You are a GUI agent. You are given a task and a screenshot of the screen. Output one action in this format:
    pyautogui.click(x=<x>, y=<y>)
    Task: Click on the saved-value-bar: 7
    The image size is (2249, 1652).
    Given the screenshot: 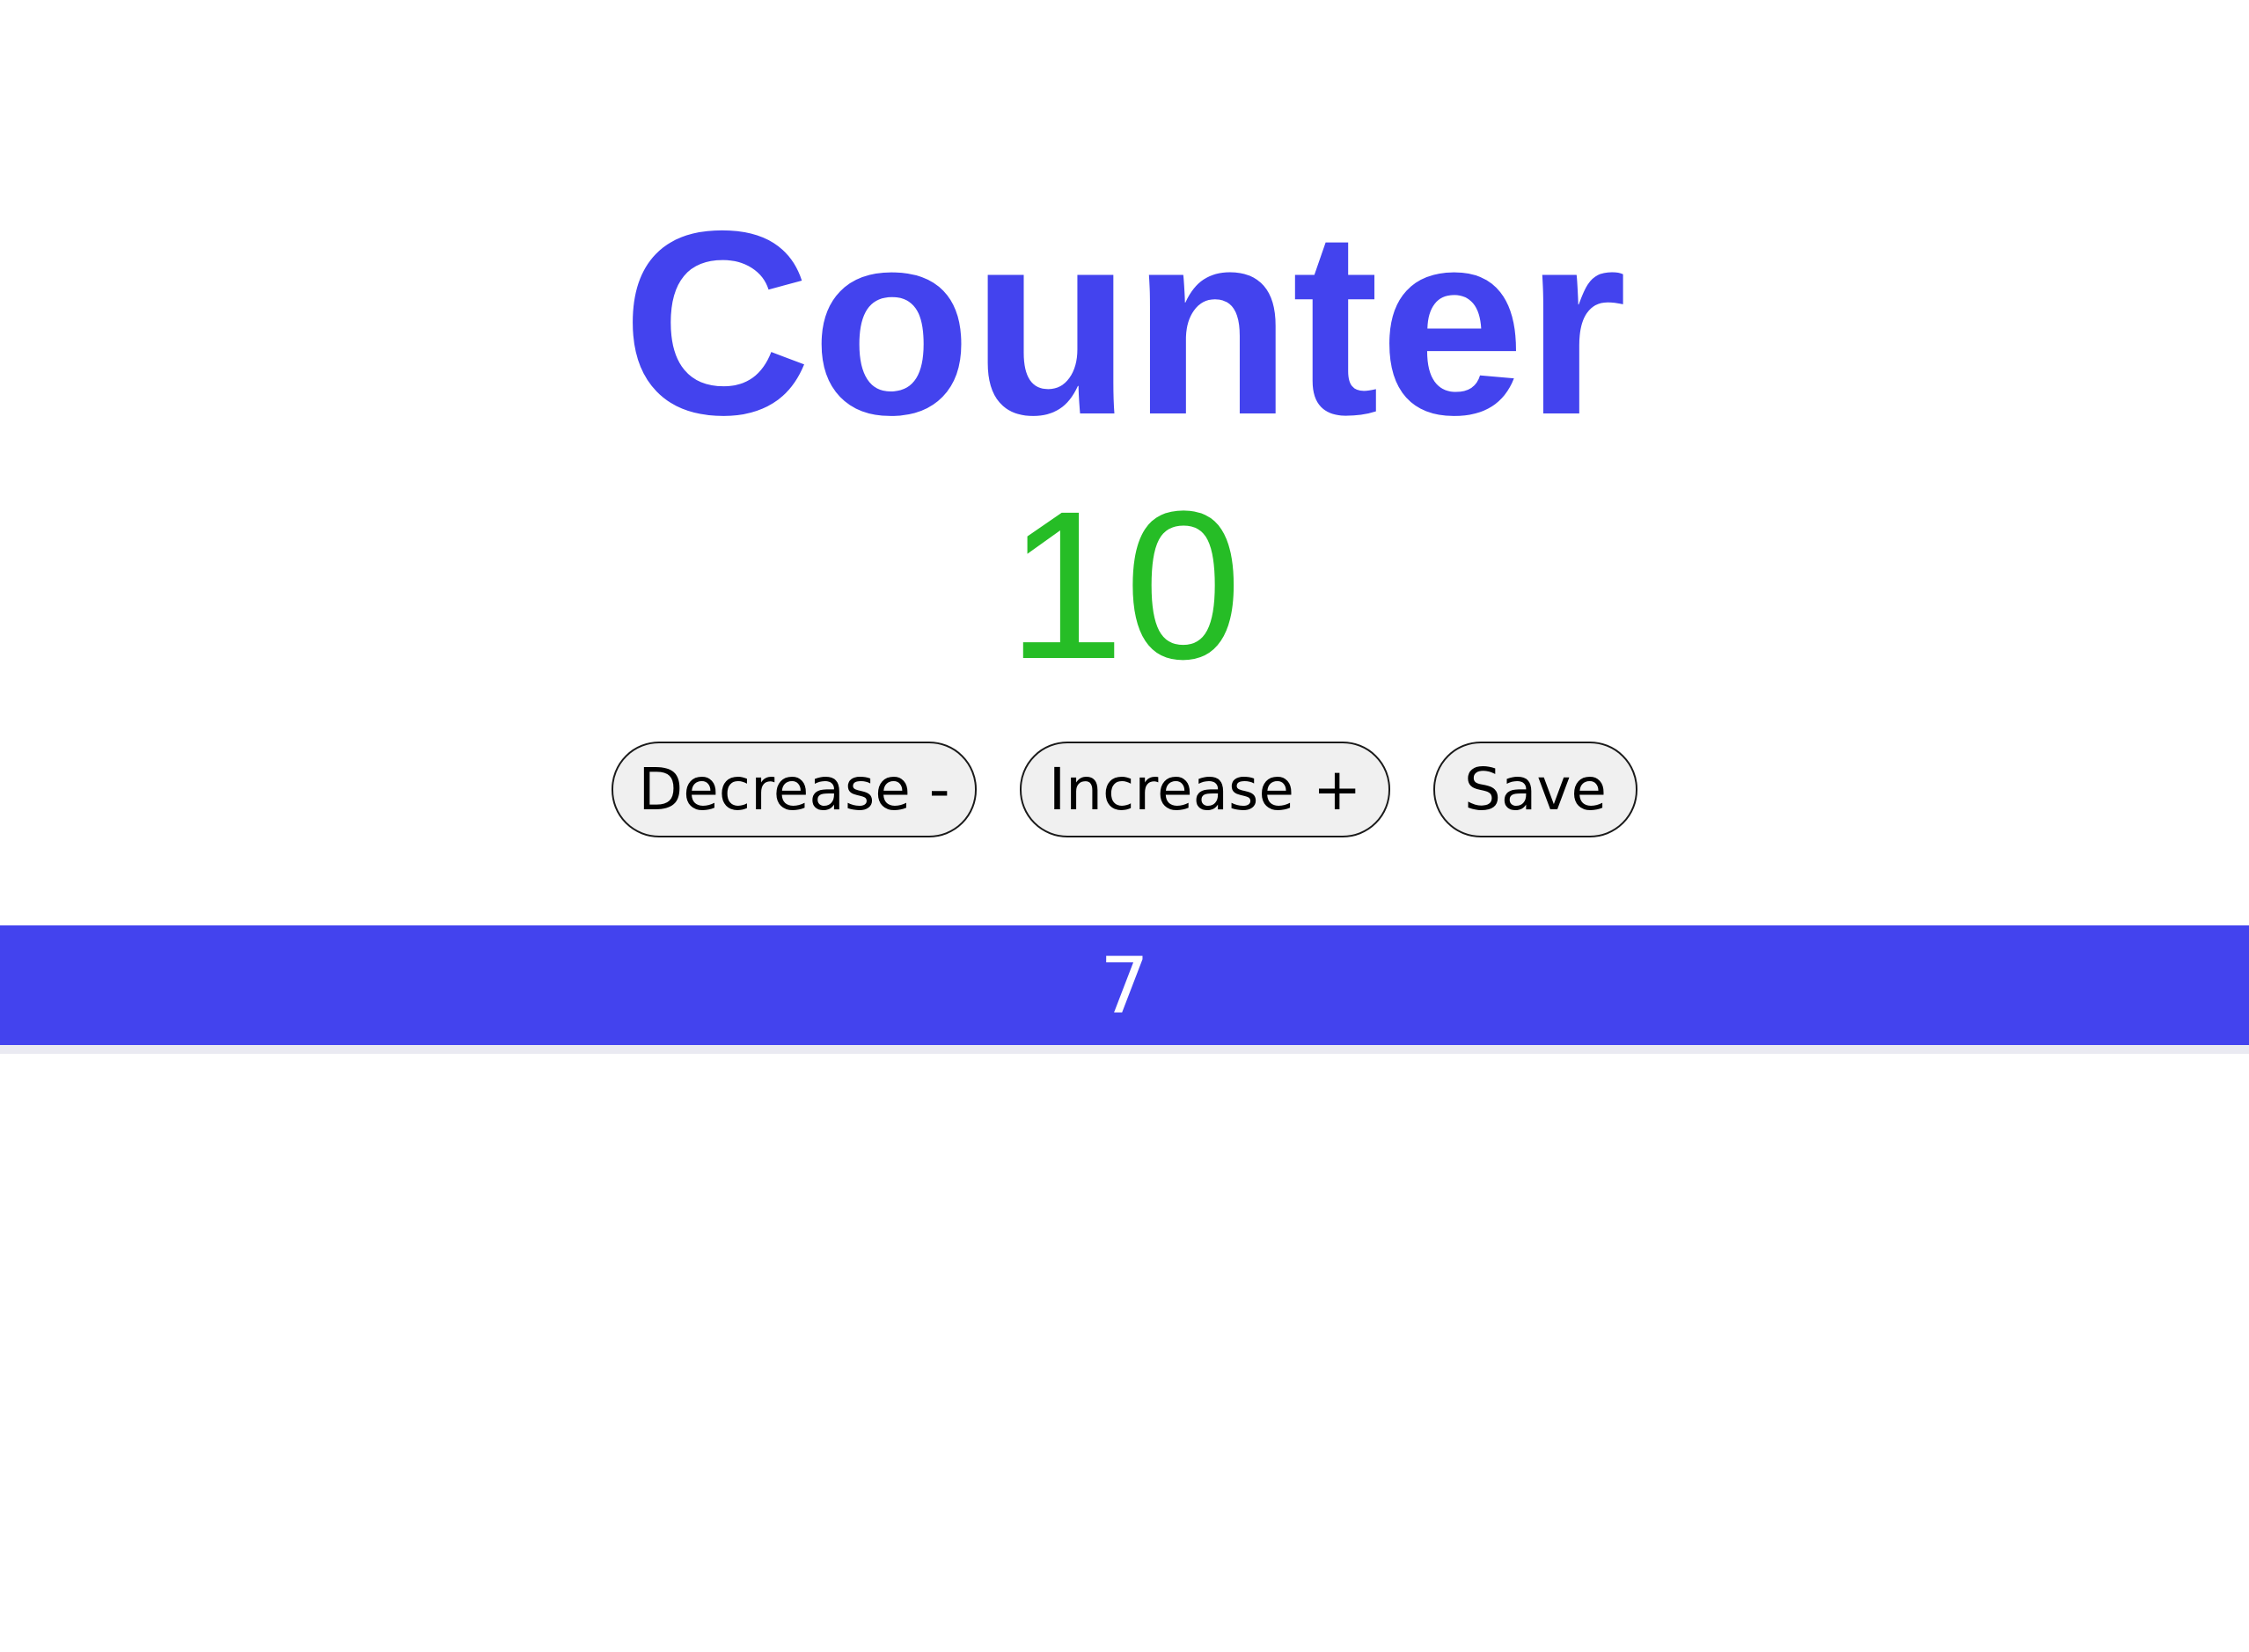 What is the action you would take?
    pyautogui.click(x=1124, y=985)
    